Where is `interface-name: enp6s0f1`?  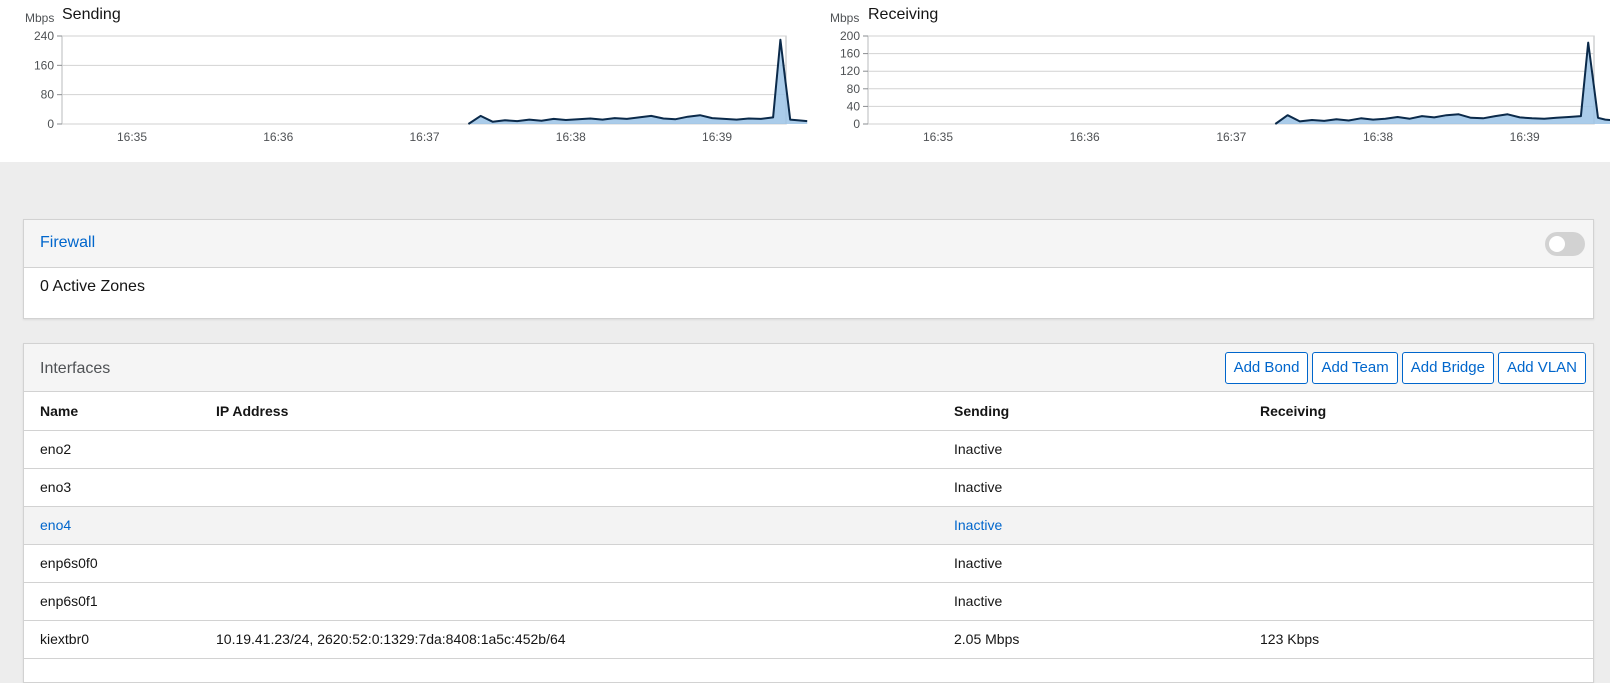 interface-name: enp6s0f1 is located at coordinates (112, 601).